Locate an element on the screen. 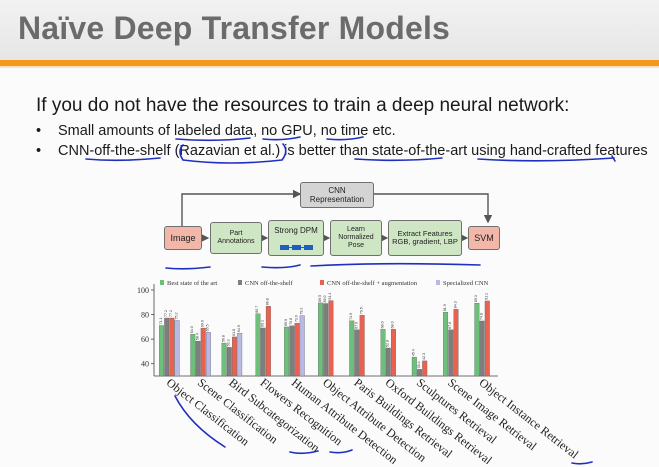 Image resolution: width=659 pixels, height=467 pixels. underline-object-classification is located at coordinates (200, 421).